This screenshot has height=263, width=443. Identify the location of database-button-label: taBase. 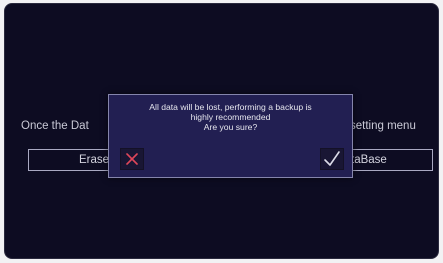
(369, 160).